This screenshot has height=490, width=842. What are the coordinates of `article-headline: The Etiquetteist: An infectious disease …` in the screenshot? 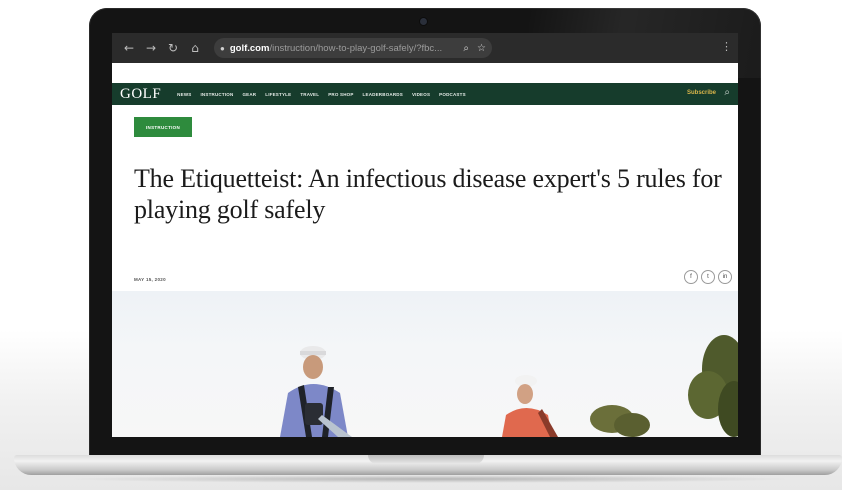 It's located at (428, 194).